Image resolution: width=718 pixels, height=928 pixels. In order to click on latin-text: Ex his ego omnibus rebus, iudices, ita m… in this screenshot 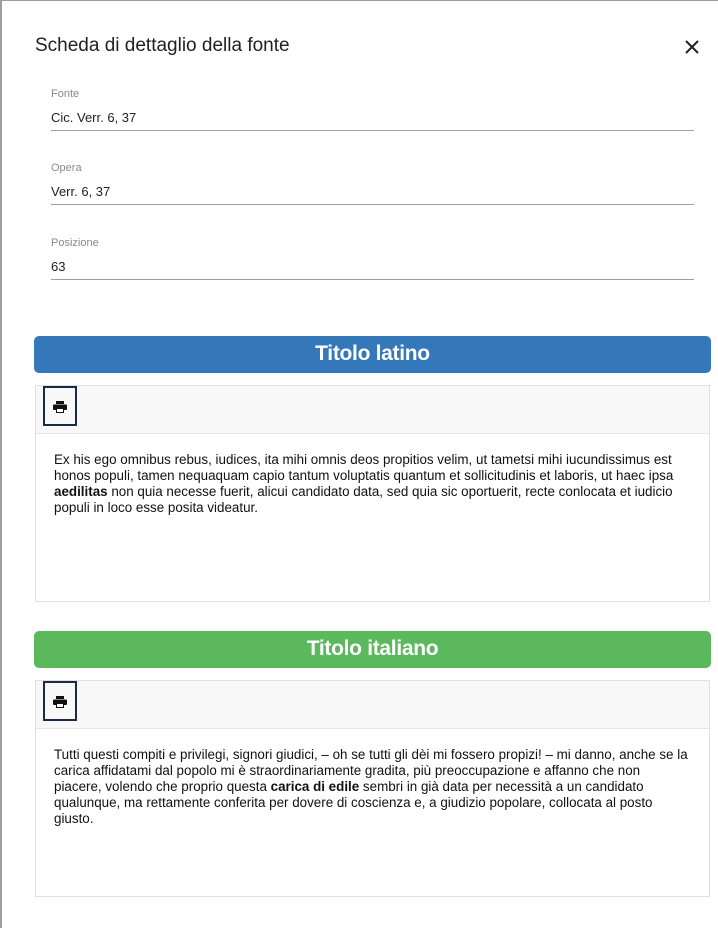, I will do `click(372, 475)`.